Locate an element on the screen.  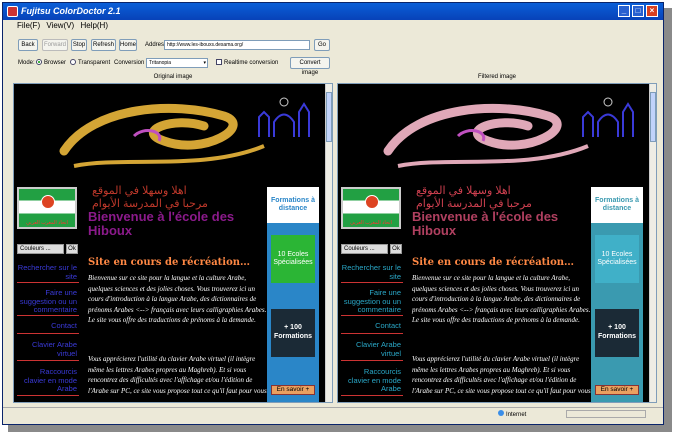
forward-button: Forward is located at coordinates (55, 45).